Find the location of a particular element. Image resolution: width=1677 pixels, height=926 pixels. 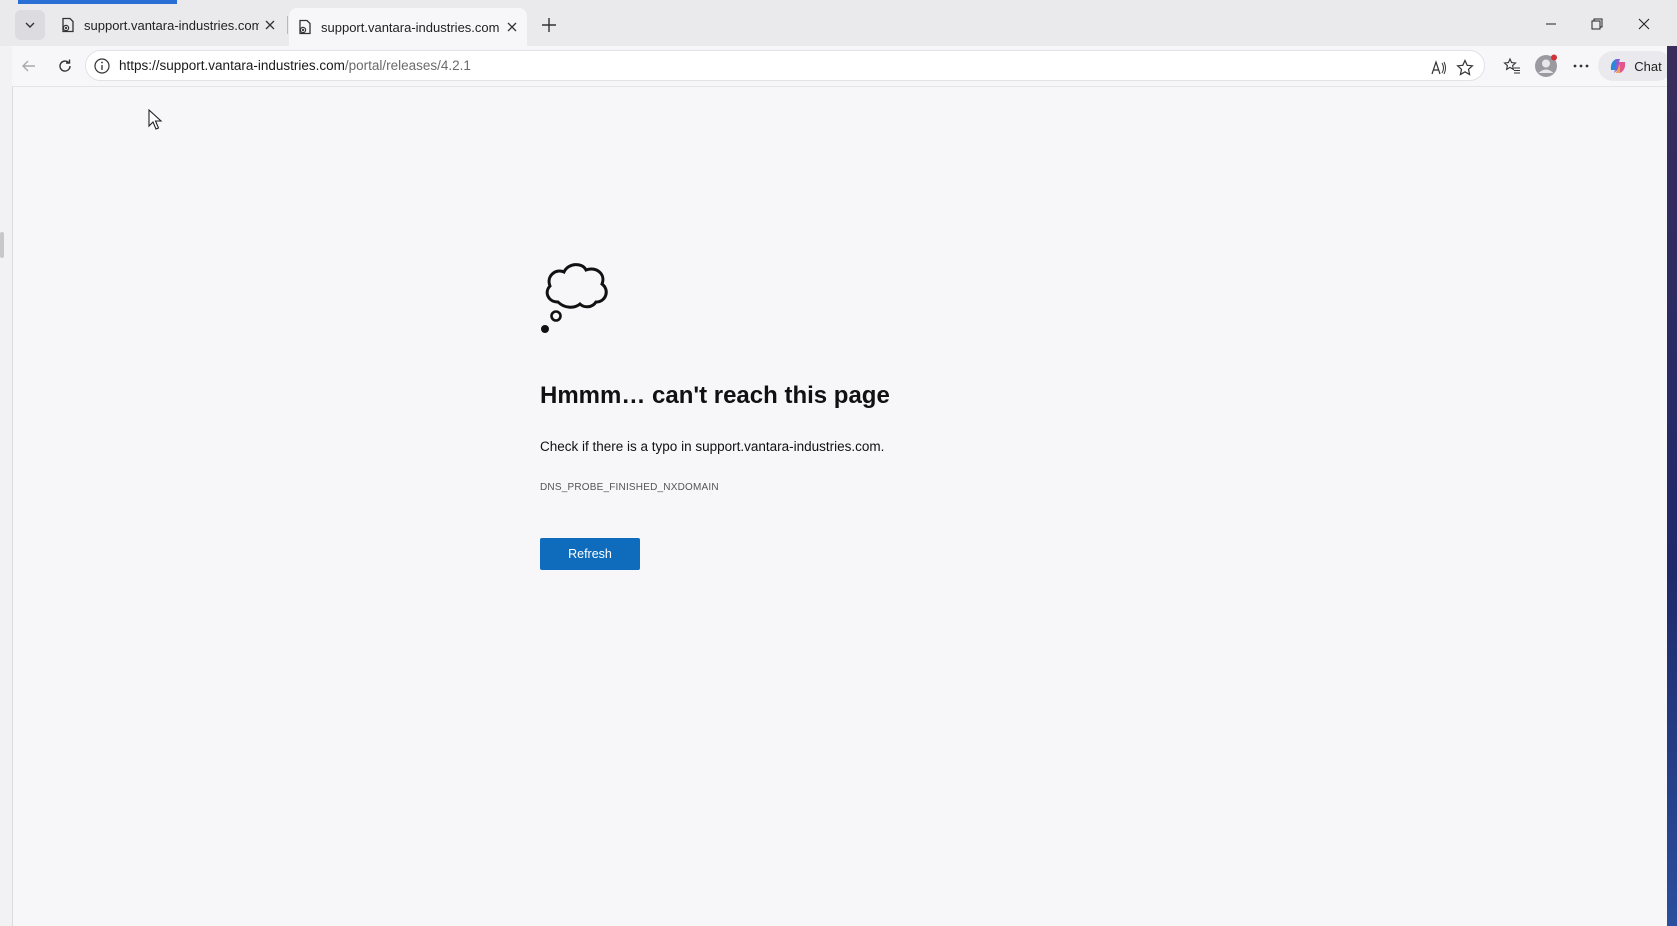

minimize-button is located at coordinates (1551, 24).